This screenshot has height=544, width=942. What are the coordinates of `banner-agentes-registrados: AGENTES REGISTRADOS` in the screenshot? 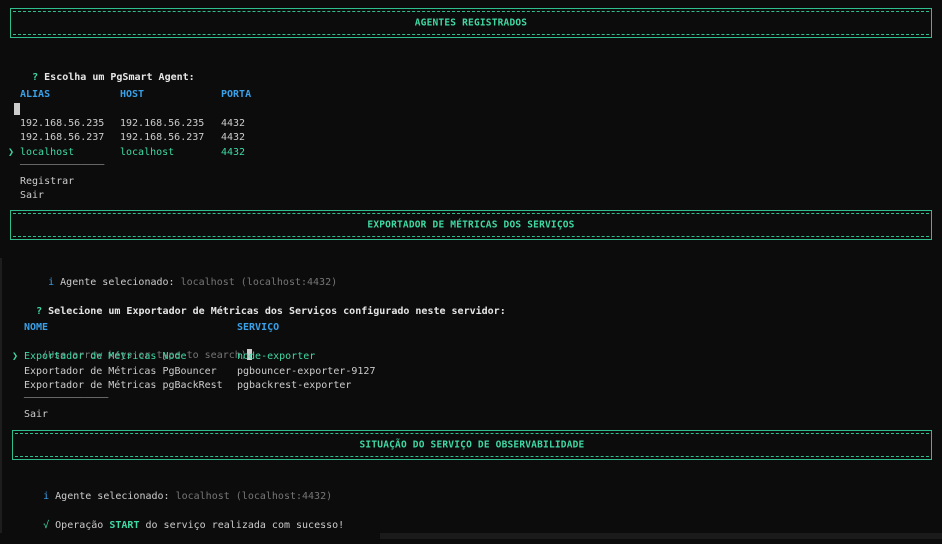 It's located at (471, 23).